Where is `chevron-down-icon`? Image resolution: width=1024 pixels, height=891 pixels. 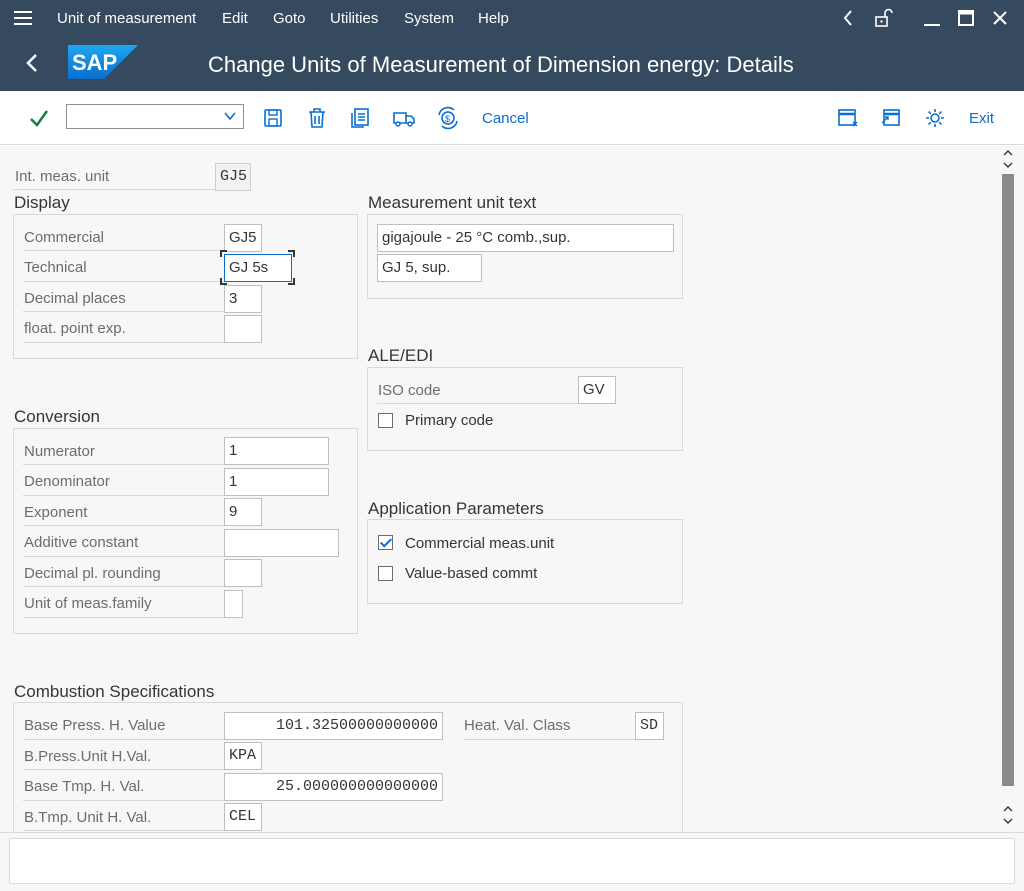 chevron-down-icon is located at coordinates (230, 118).